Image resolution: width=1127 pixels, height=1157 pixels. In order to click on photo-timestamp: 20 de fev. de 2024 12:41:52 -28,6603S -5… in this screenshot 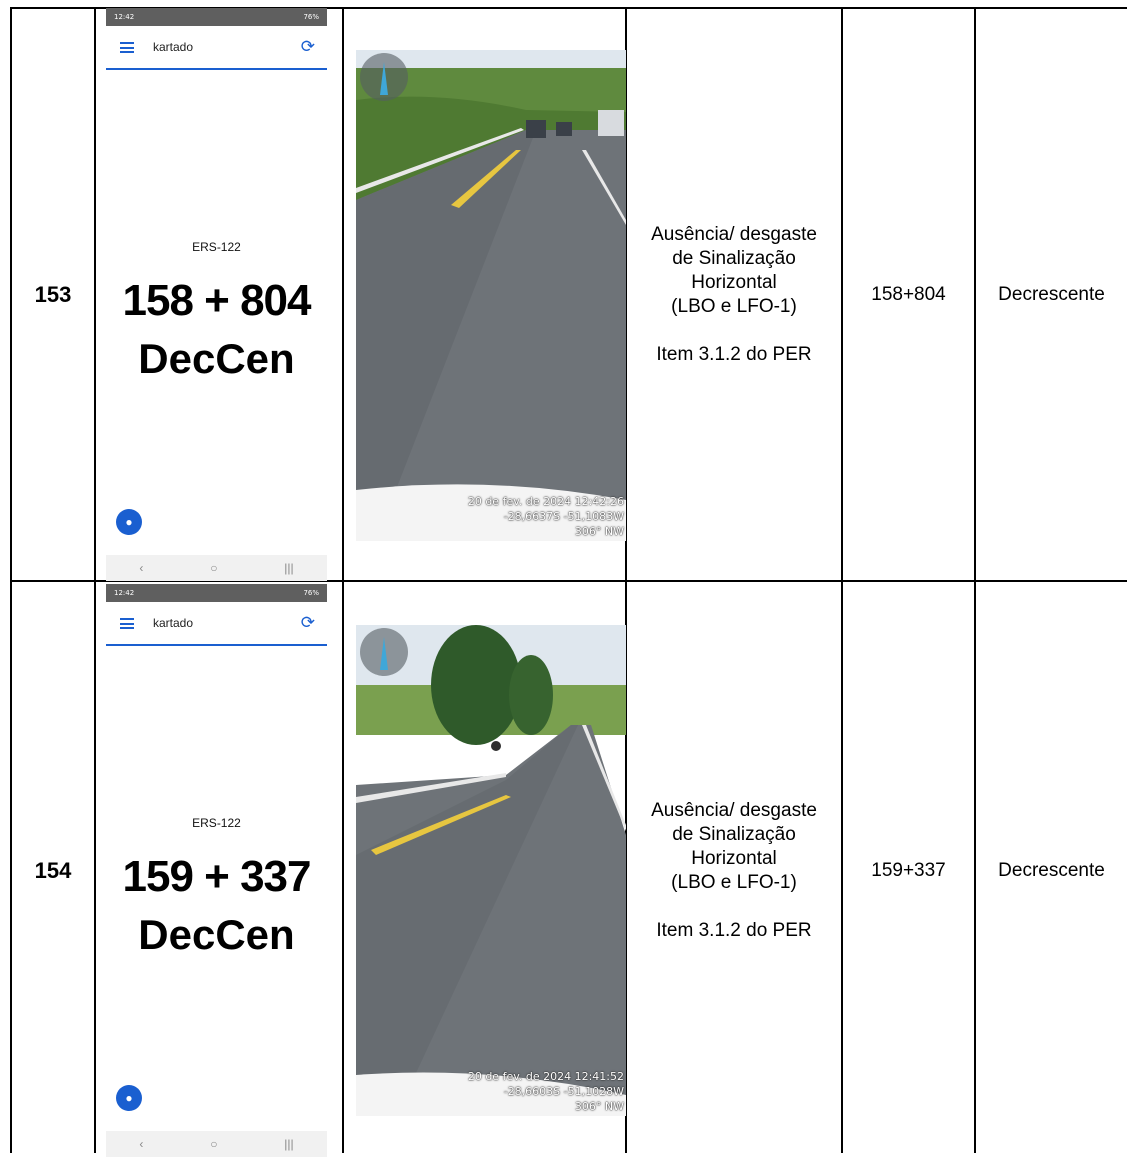, I will do `click(546, 1091)`.